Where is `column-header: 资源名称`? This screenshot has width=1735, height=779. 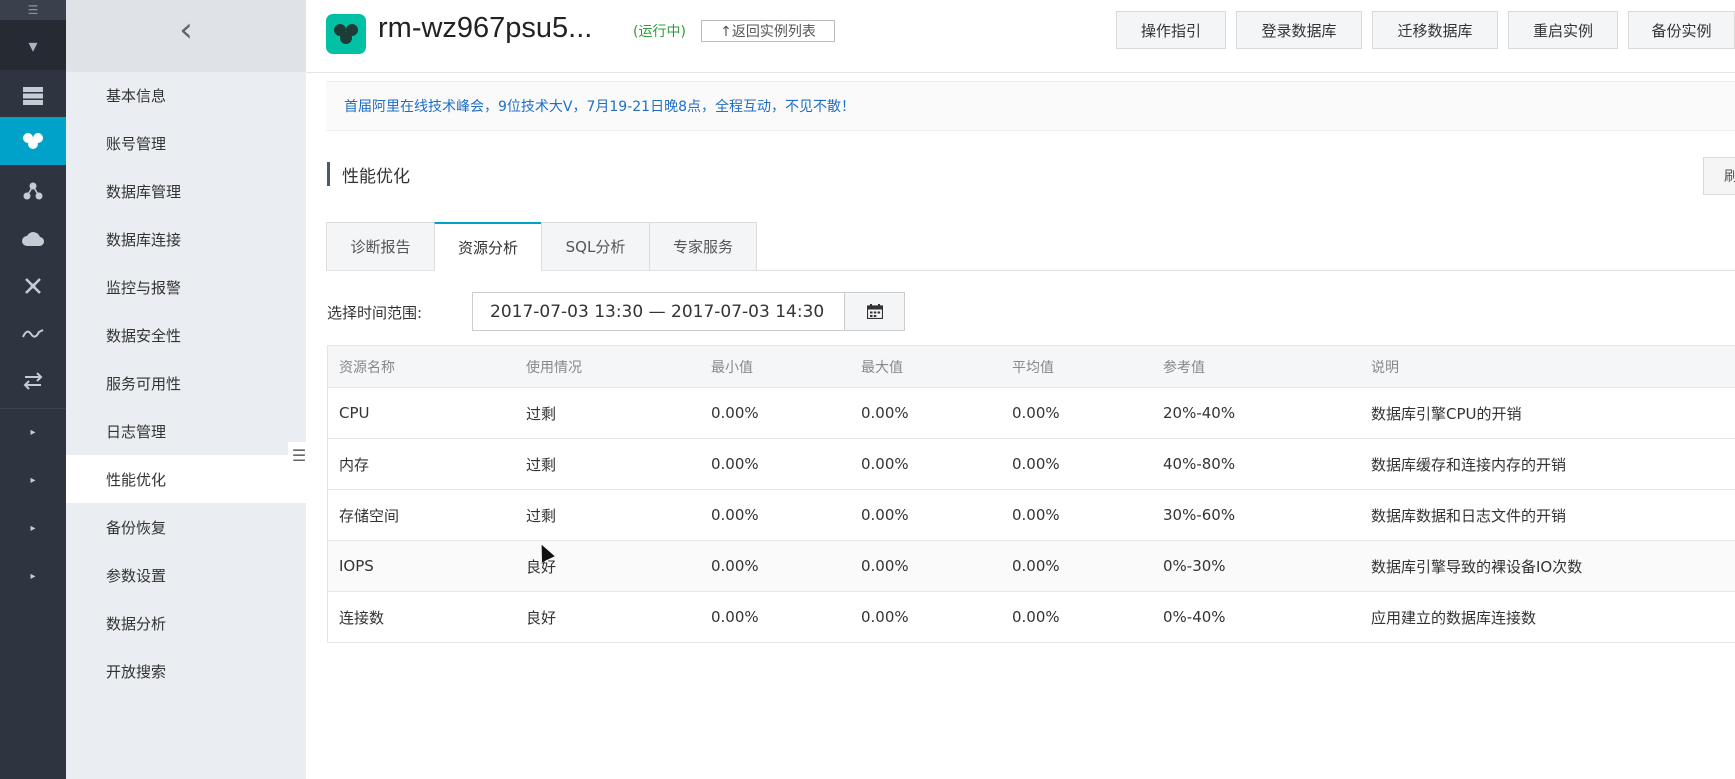
column-header: 资源名称 is located at coordinates (367, 367).